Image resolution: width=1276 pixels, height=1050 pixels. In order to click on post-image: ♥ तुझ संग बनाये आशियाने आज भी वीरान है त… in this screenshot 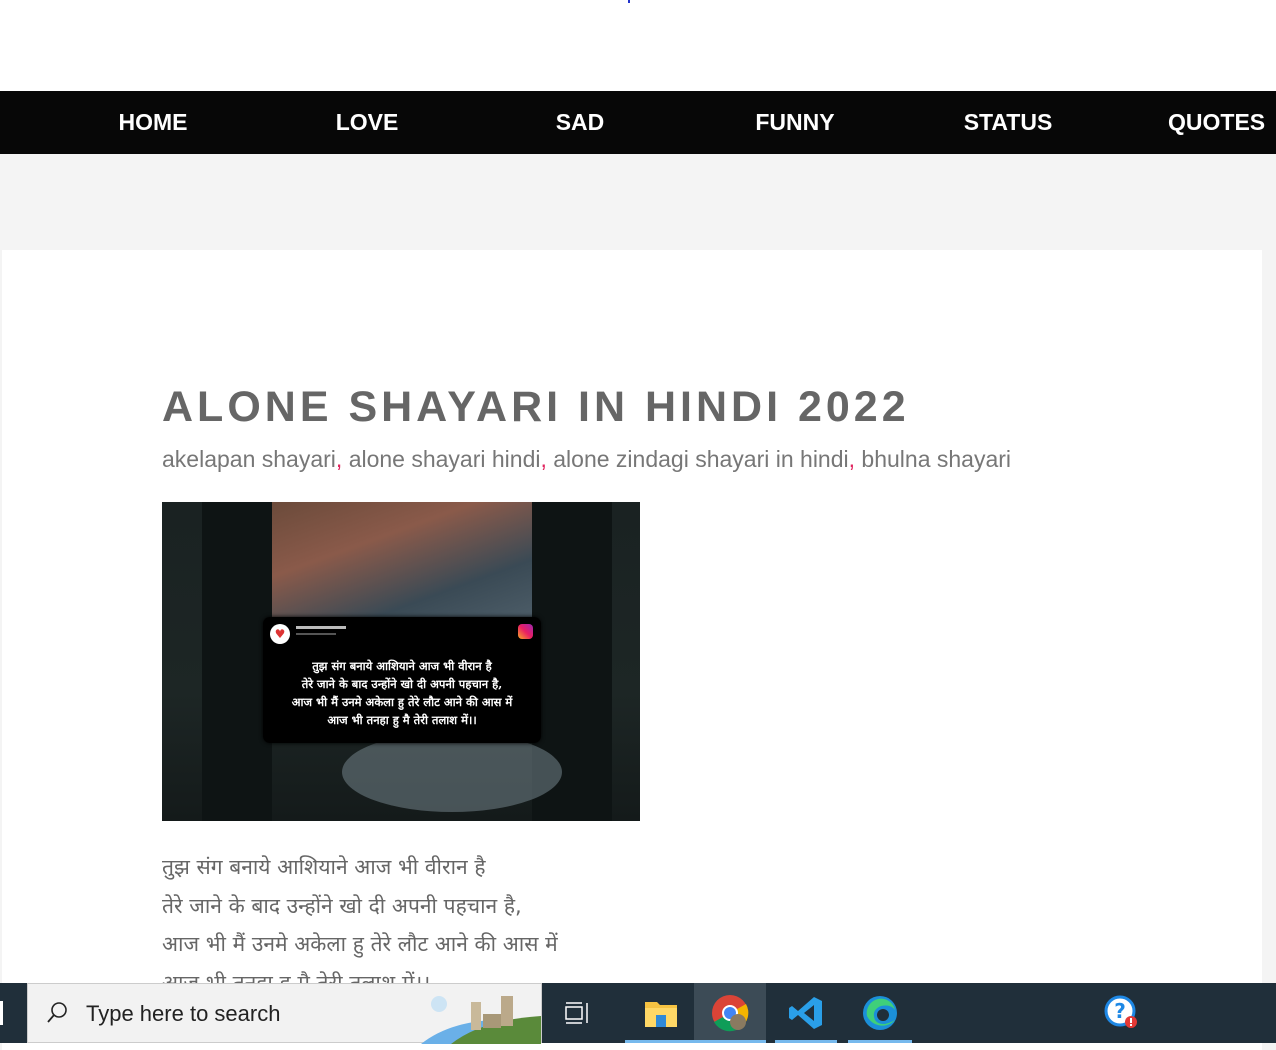, I will do `click(401, 661)`.